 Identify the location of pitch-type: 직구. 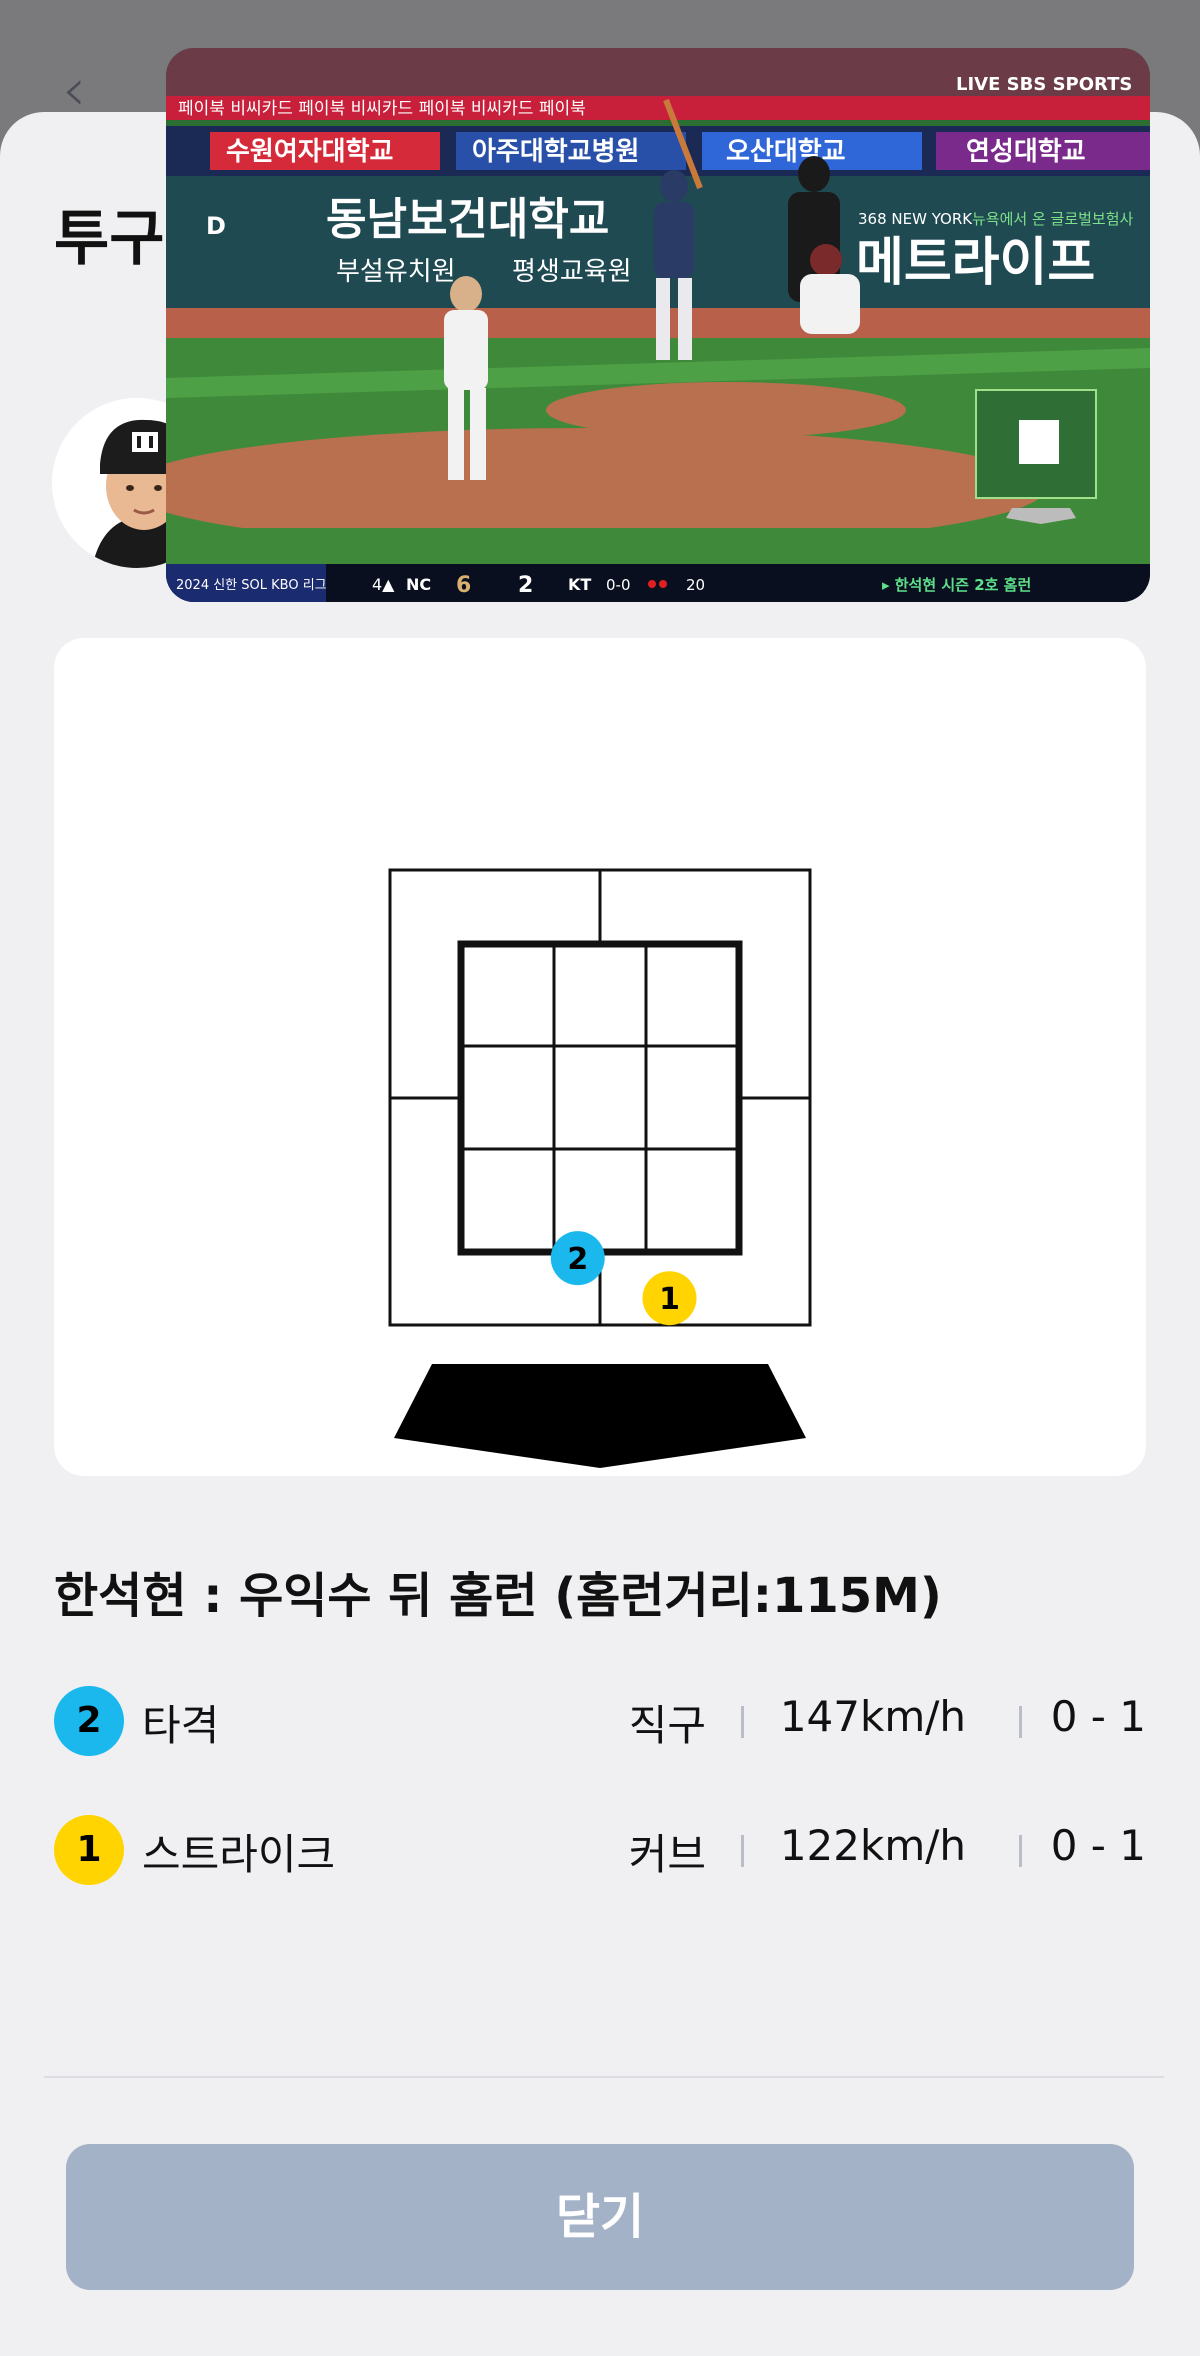
(667, 1725).